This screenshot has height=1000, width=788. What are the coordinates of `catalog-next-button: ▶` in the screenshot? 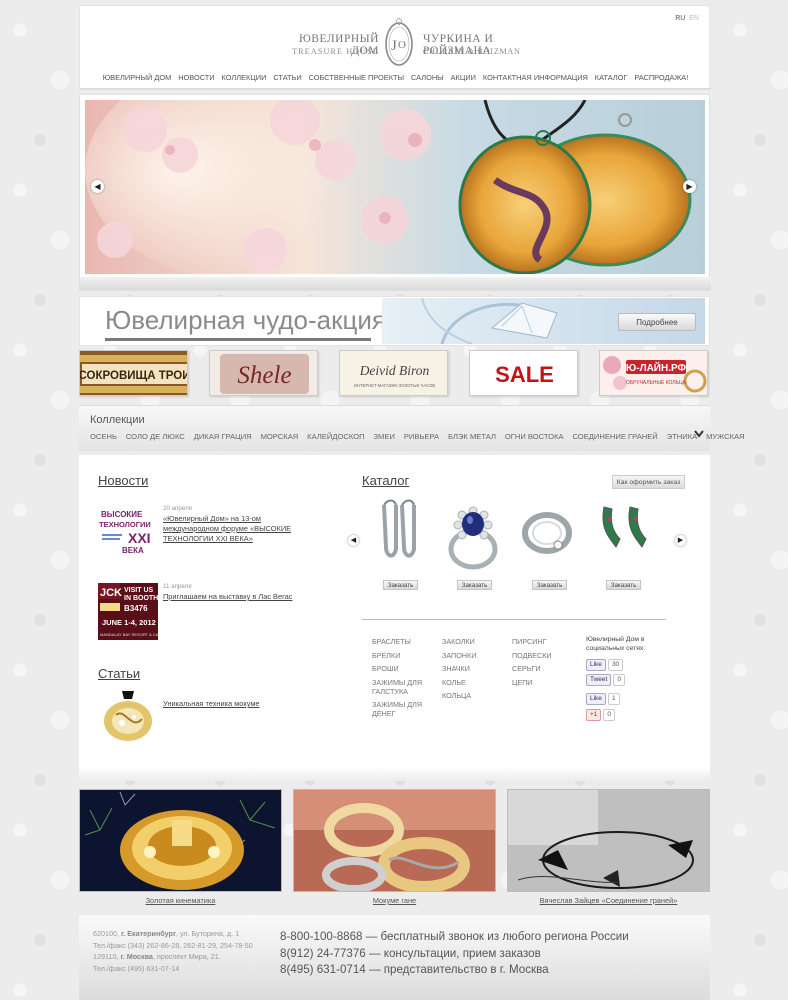 It's located at (680, 540).